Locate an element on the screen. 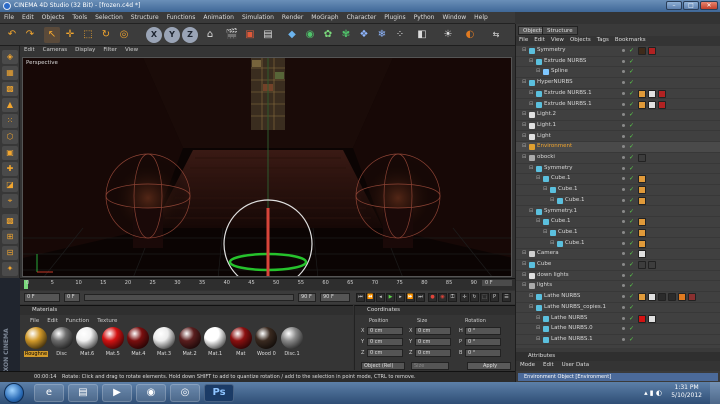 The width and height of the screenshot is (720, 404). maximize-button: □ is located at coordinates (691, 5).